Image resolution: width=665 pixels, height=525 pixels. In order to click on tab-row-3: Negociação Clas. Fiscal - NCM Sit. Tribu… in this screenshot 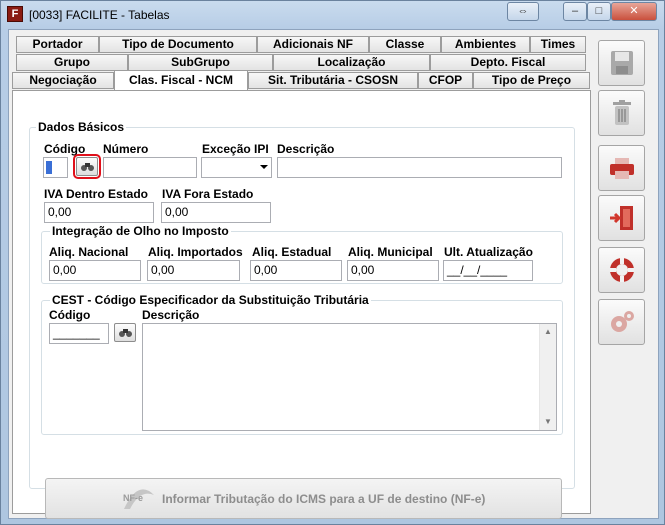, I will do `click(301, 80)`.